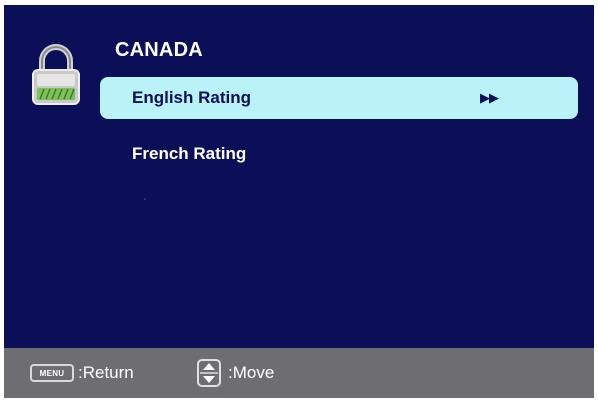 The height and width of the screenshot is (404, 598). What do you see at coordinates (106, 372) in the screenshot?
I see `return-hint: :Return` at bounding box center [106, 372].